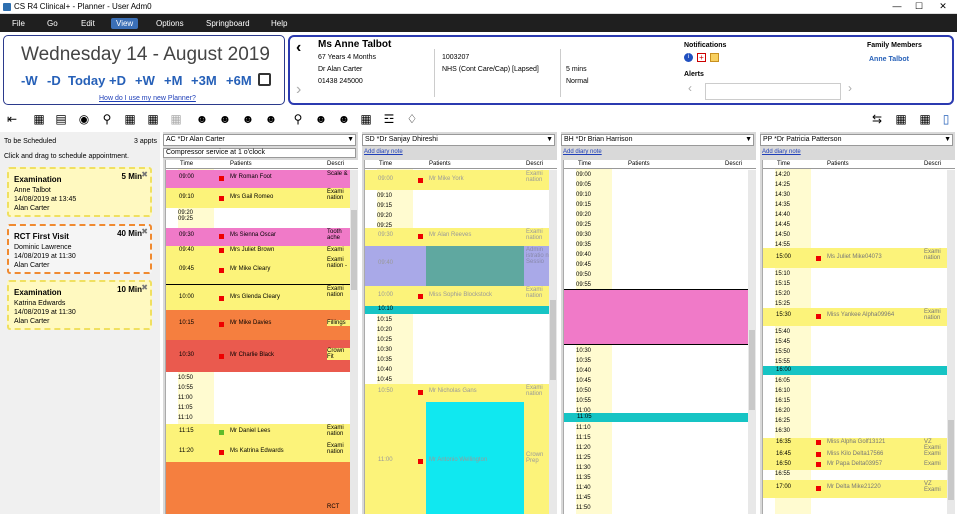  Describe the element at coordinates (457, 266) in the screenshot. I see `appointment-block: 09:40 Admin istratio n Sessio` at that location.